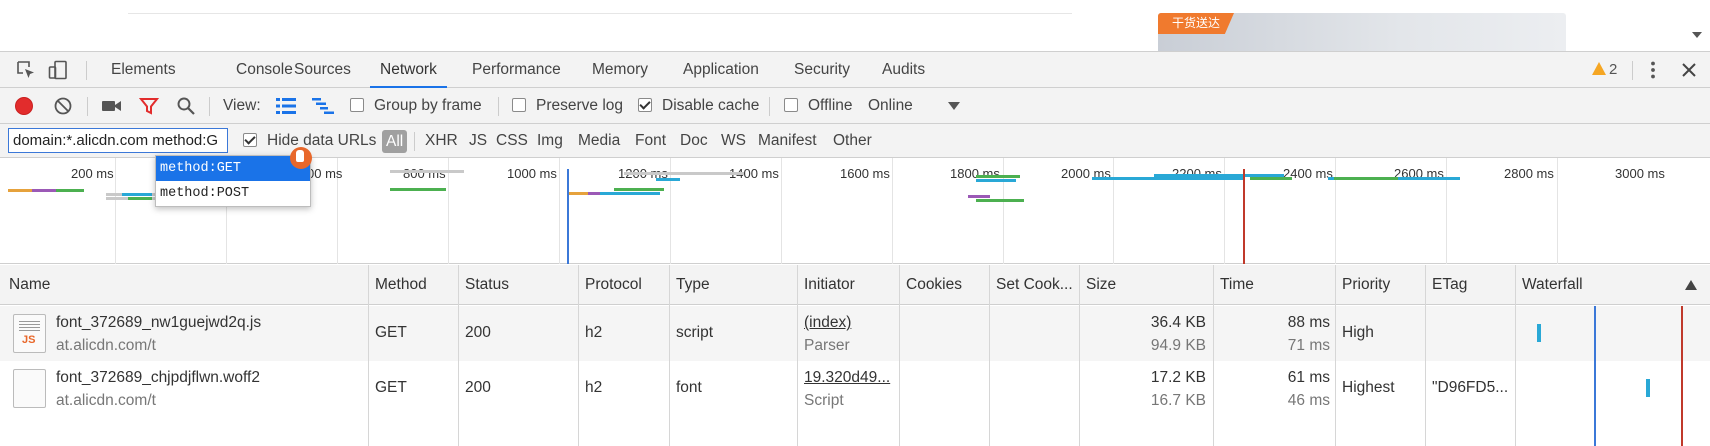  I want to click on request-initiator-link: (index), so click(851, 323).